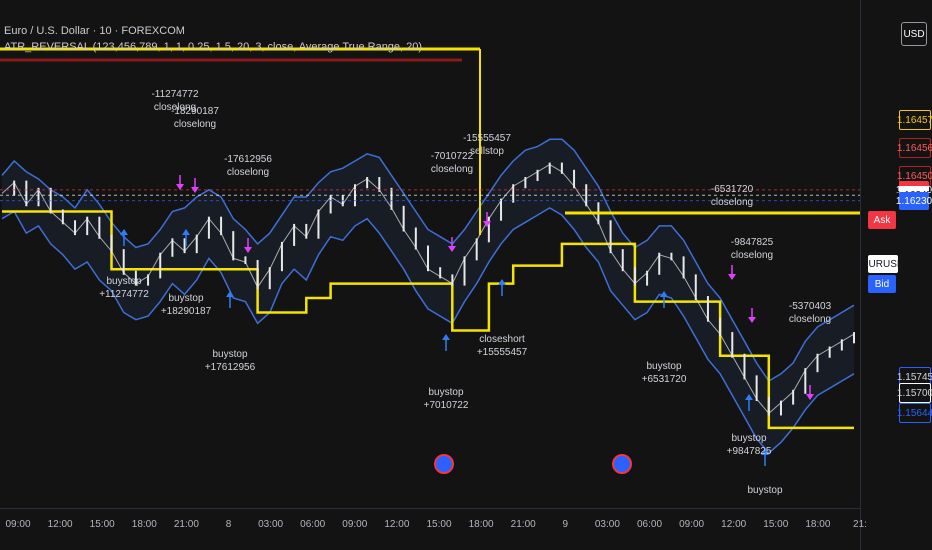 The height and width of the screenshot is (550, 932). I want to click on trade-annotation: buystop +6531720, so click(664, 373).